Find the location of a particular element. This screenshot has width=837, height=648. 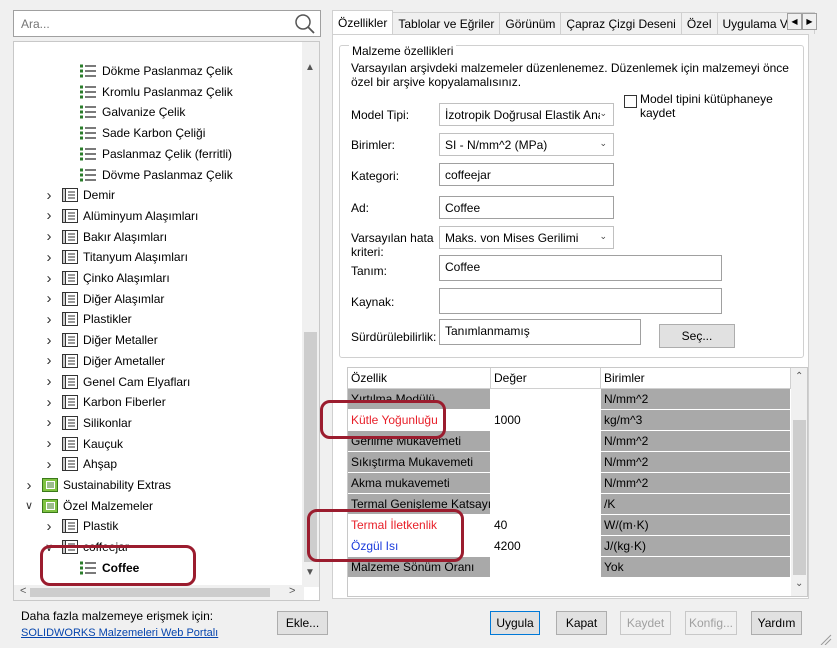

model-type-select: İzotropik Doğrusal Elastik Ana ⌄ is located at coordinates (526, 114).